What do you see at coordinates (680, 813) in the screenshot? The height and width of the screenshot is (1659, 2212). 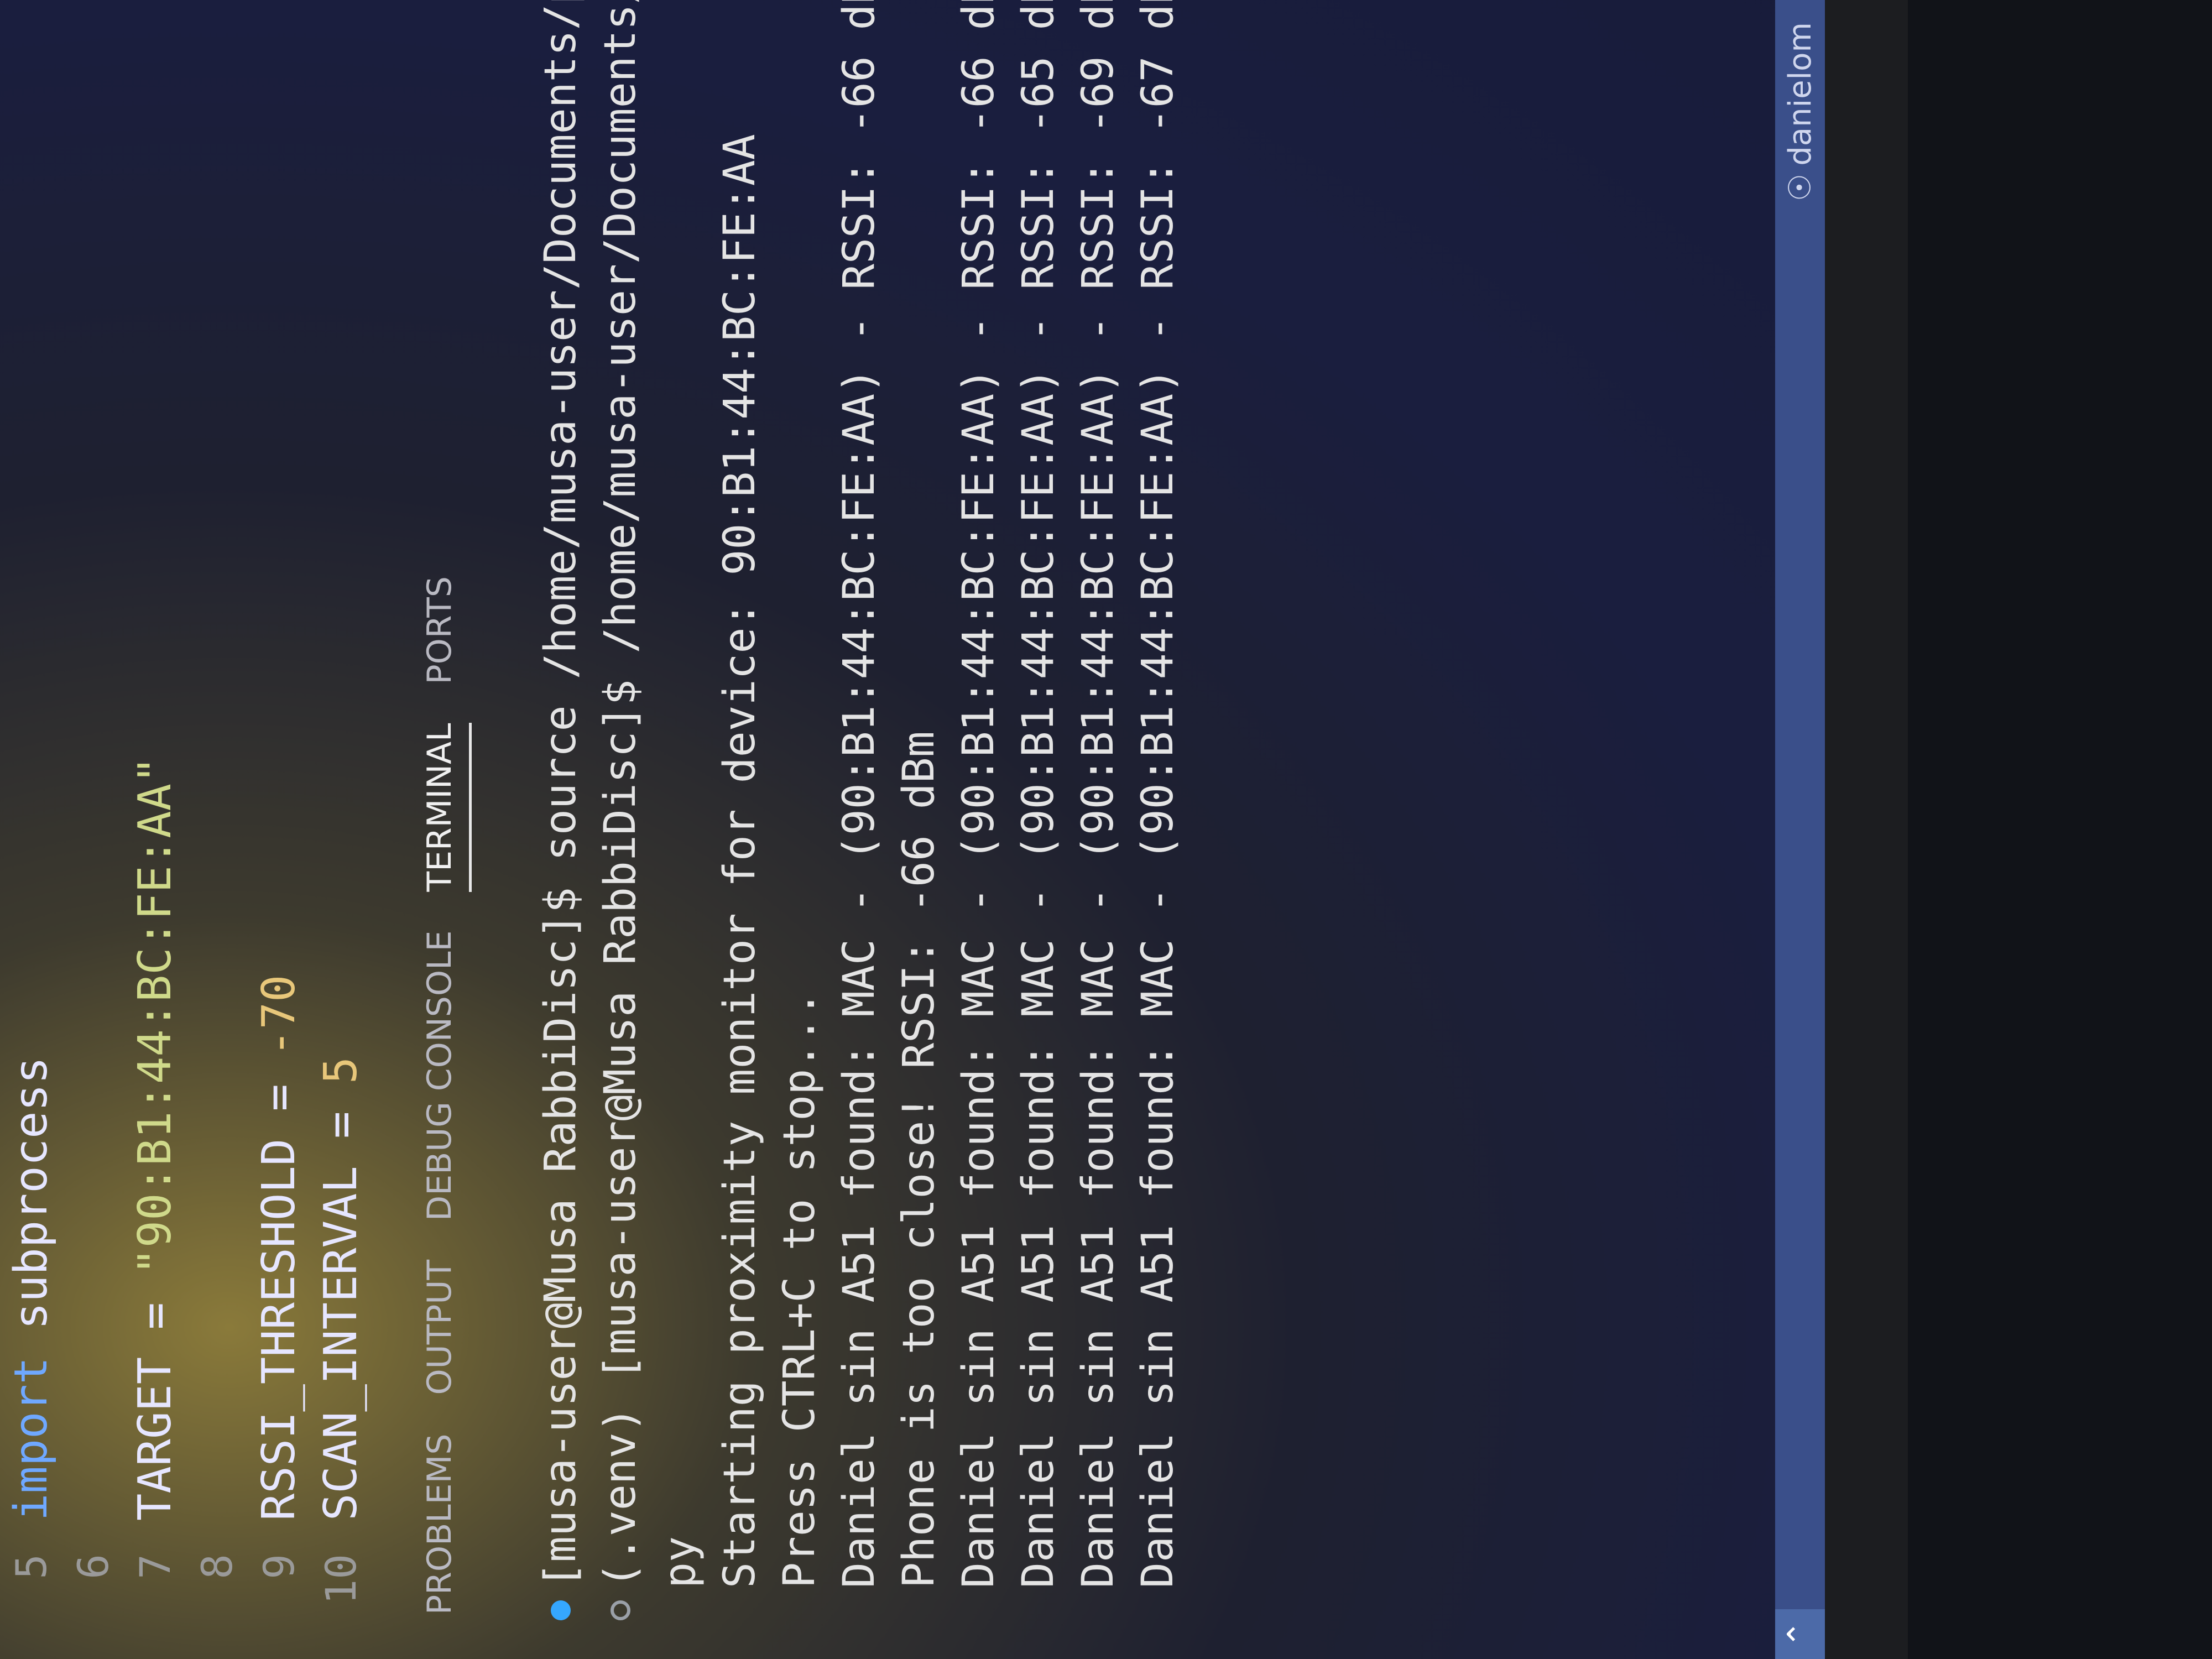 I see `terminal-line: py` at bounding box center [680, 813].